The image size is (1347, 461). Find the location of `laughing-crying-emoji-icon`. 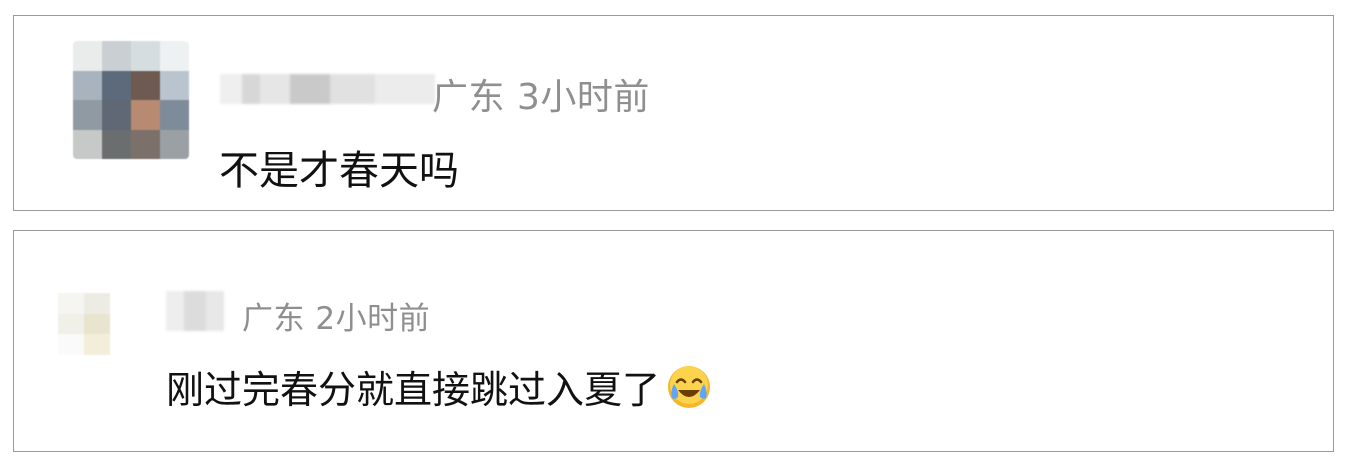

laughing-crying-emoji-icon is located at coordinates (689, 387).